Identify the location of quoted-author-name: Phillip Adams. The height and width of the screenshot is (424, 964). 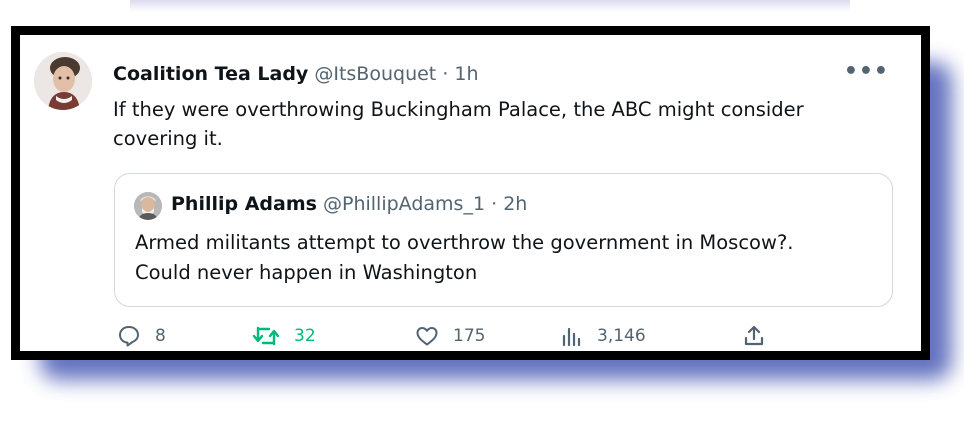
(244, 204).